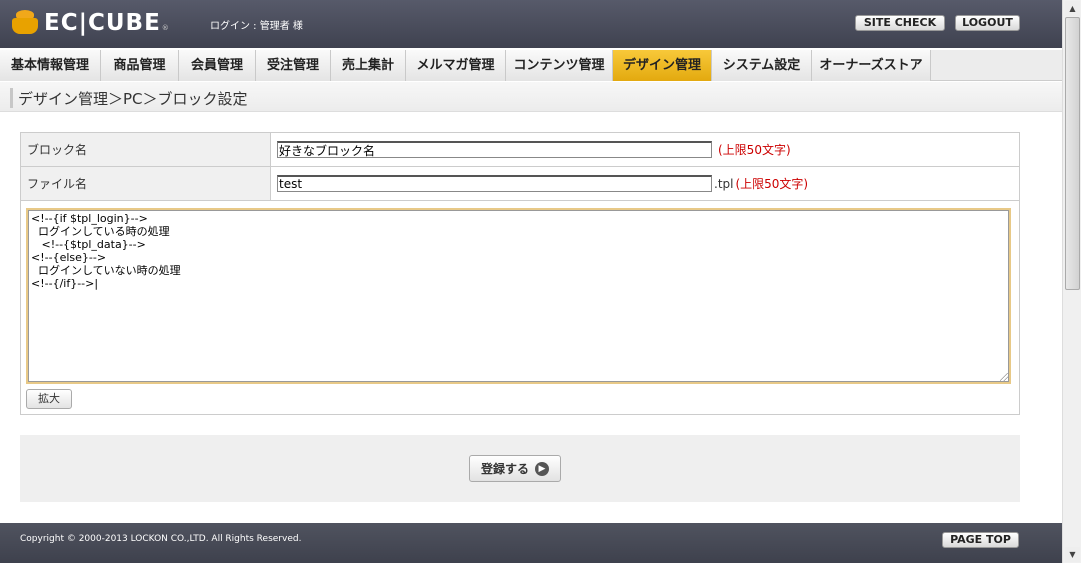 Image resolution: width=1081 pixels, height=563 pixels. Describe the element at coordinates (165, 28) in the screenshot. I see `logo-registered: ®` at that location.